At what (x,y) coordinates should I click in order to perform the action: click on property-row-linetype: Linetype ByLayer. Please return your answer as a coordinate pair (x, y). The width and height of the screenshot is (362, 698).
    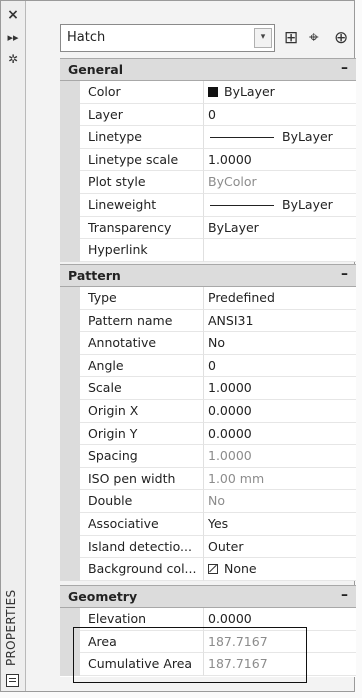
    Looking at the image, I should click on (208, 137).